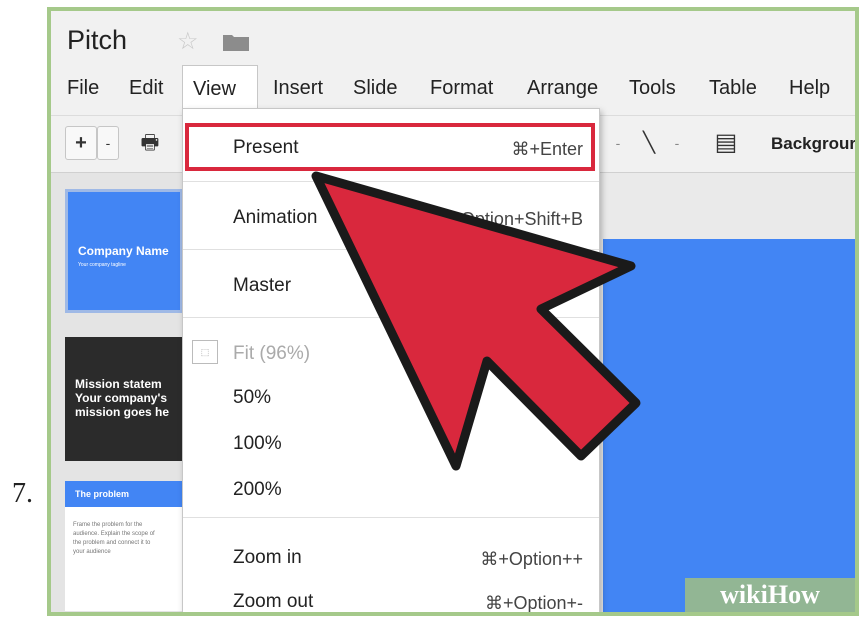 Image resolution: width=863 pixels, height=620 pixels. Describe the element at coordinates (22, 493) in the screenshot. I see `step-number: 7.` at that location.